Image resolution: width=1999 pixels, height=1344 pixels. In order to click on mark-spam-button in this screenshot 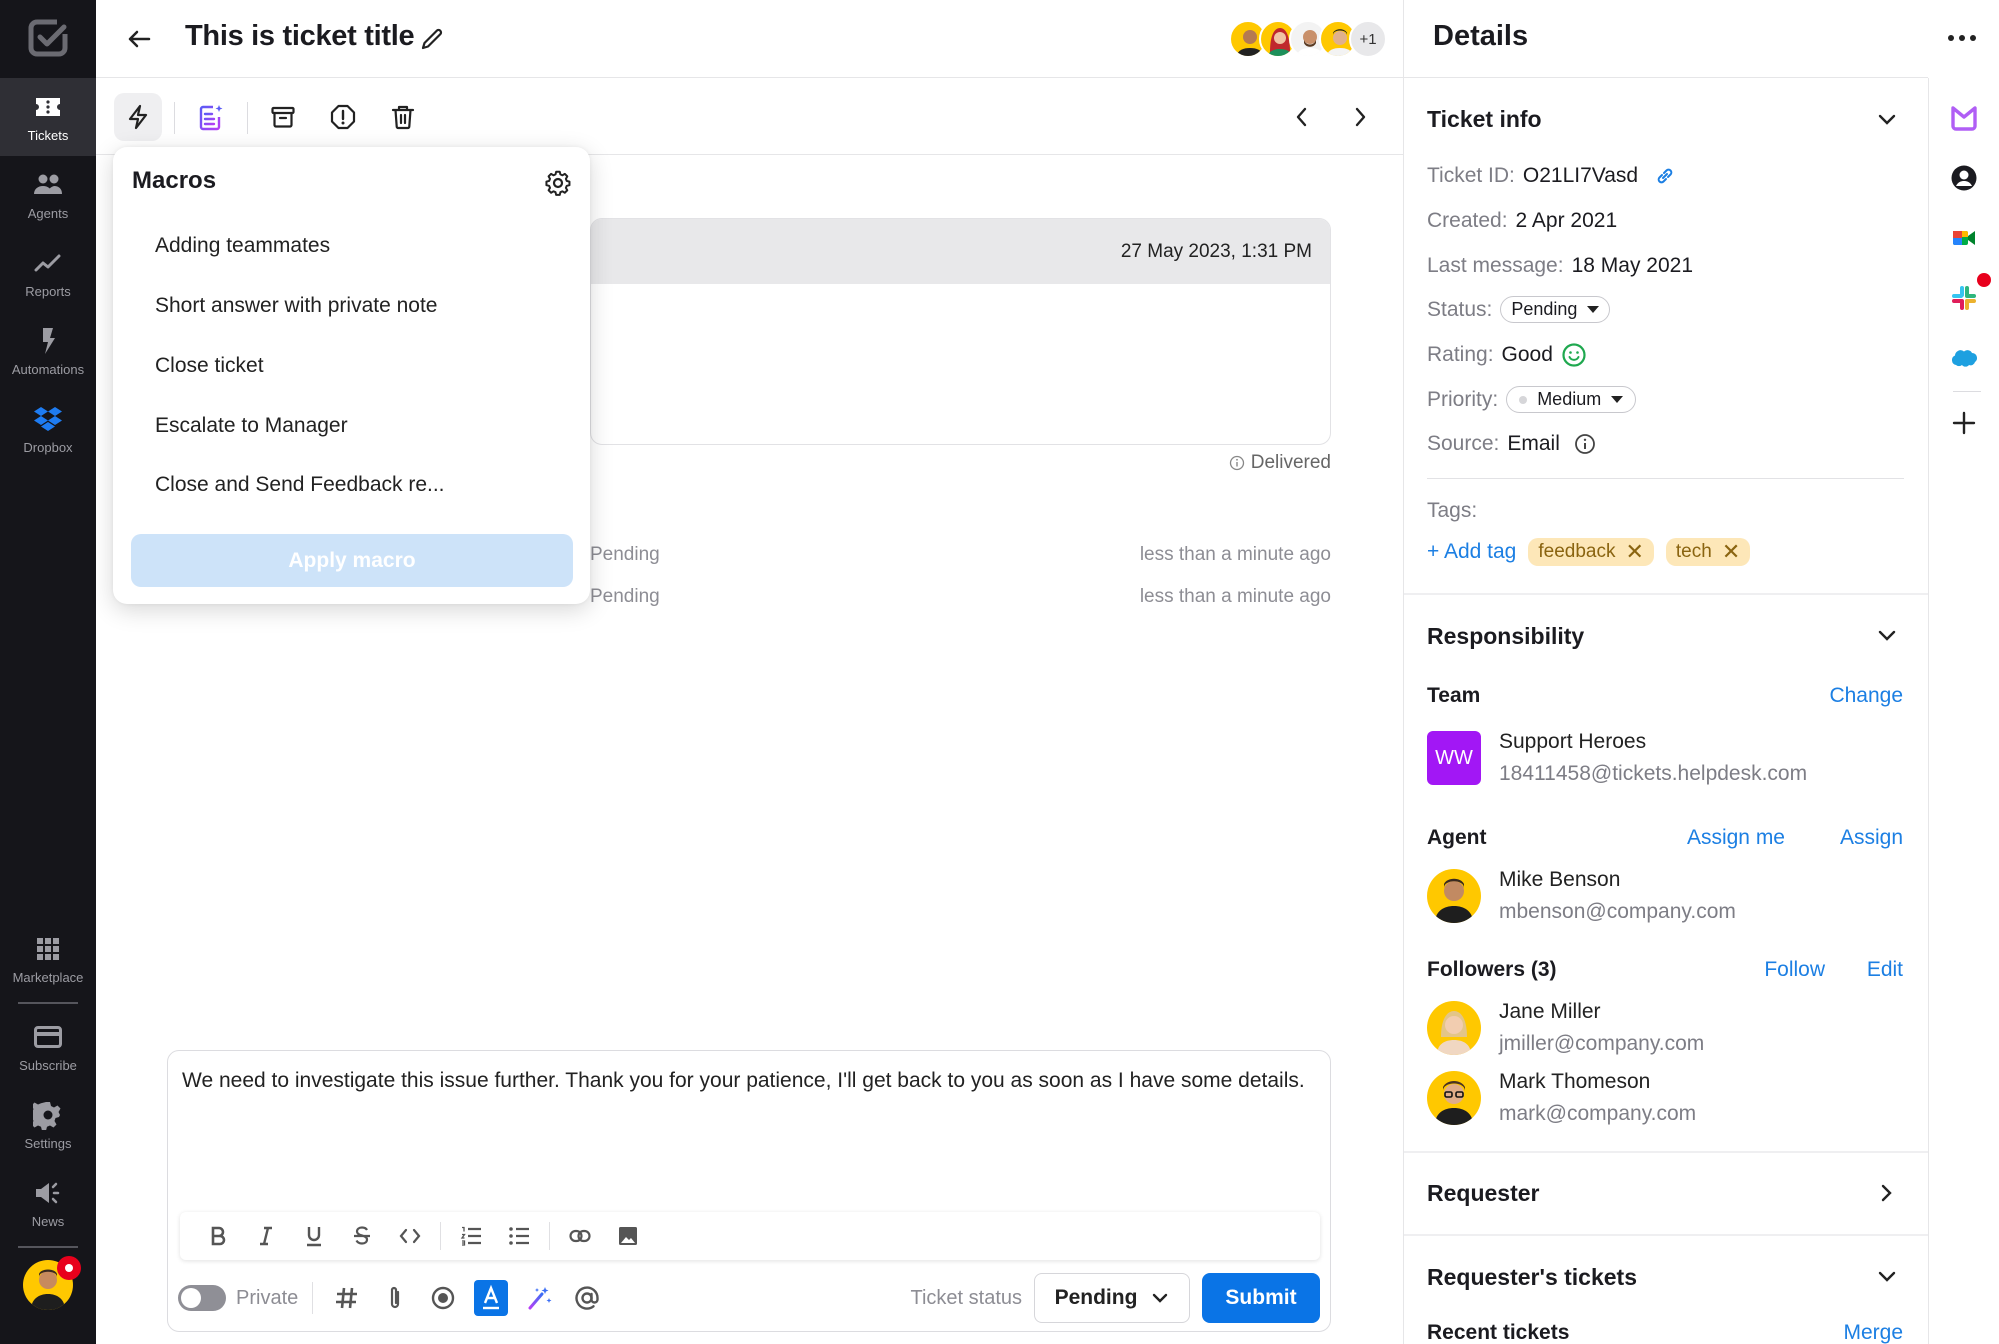, I will do `click(343, 117)`.